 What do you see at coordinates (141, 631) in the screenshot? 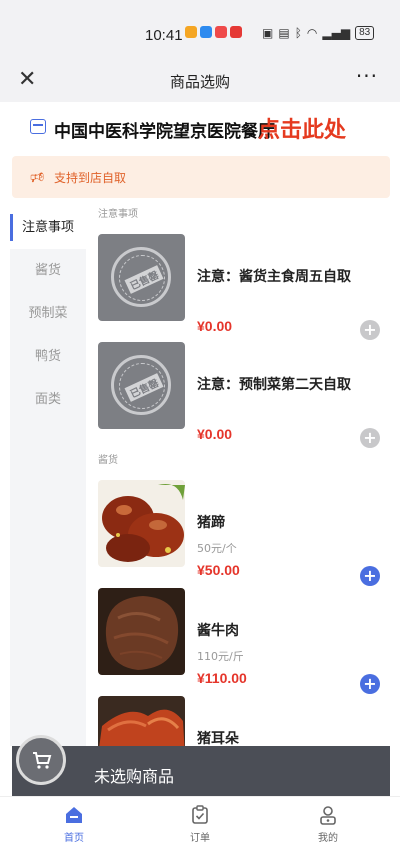
I see `braised-beef-image` at bounding box center [141, 631].